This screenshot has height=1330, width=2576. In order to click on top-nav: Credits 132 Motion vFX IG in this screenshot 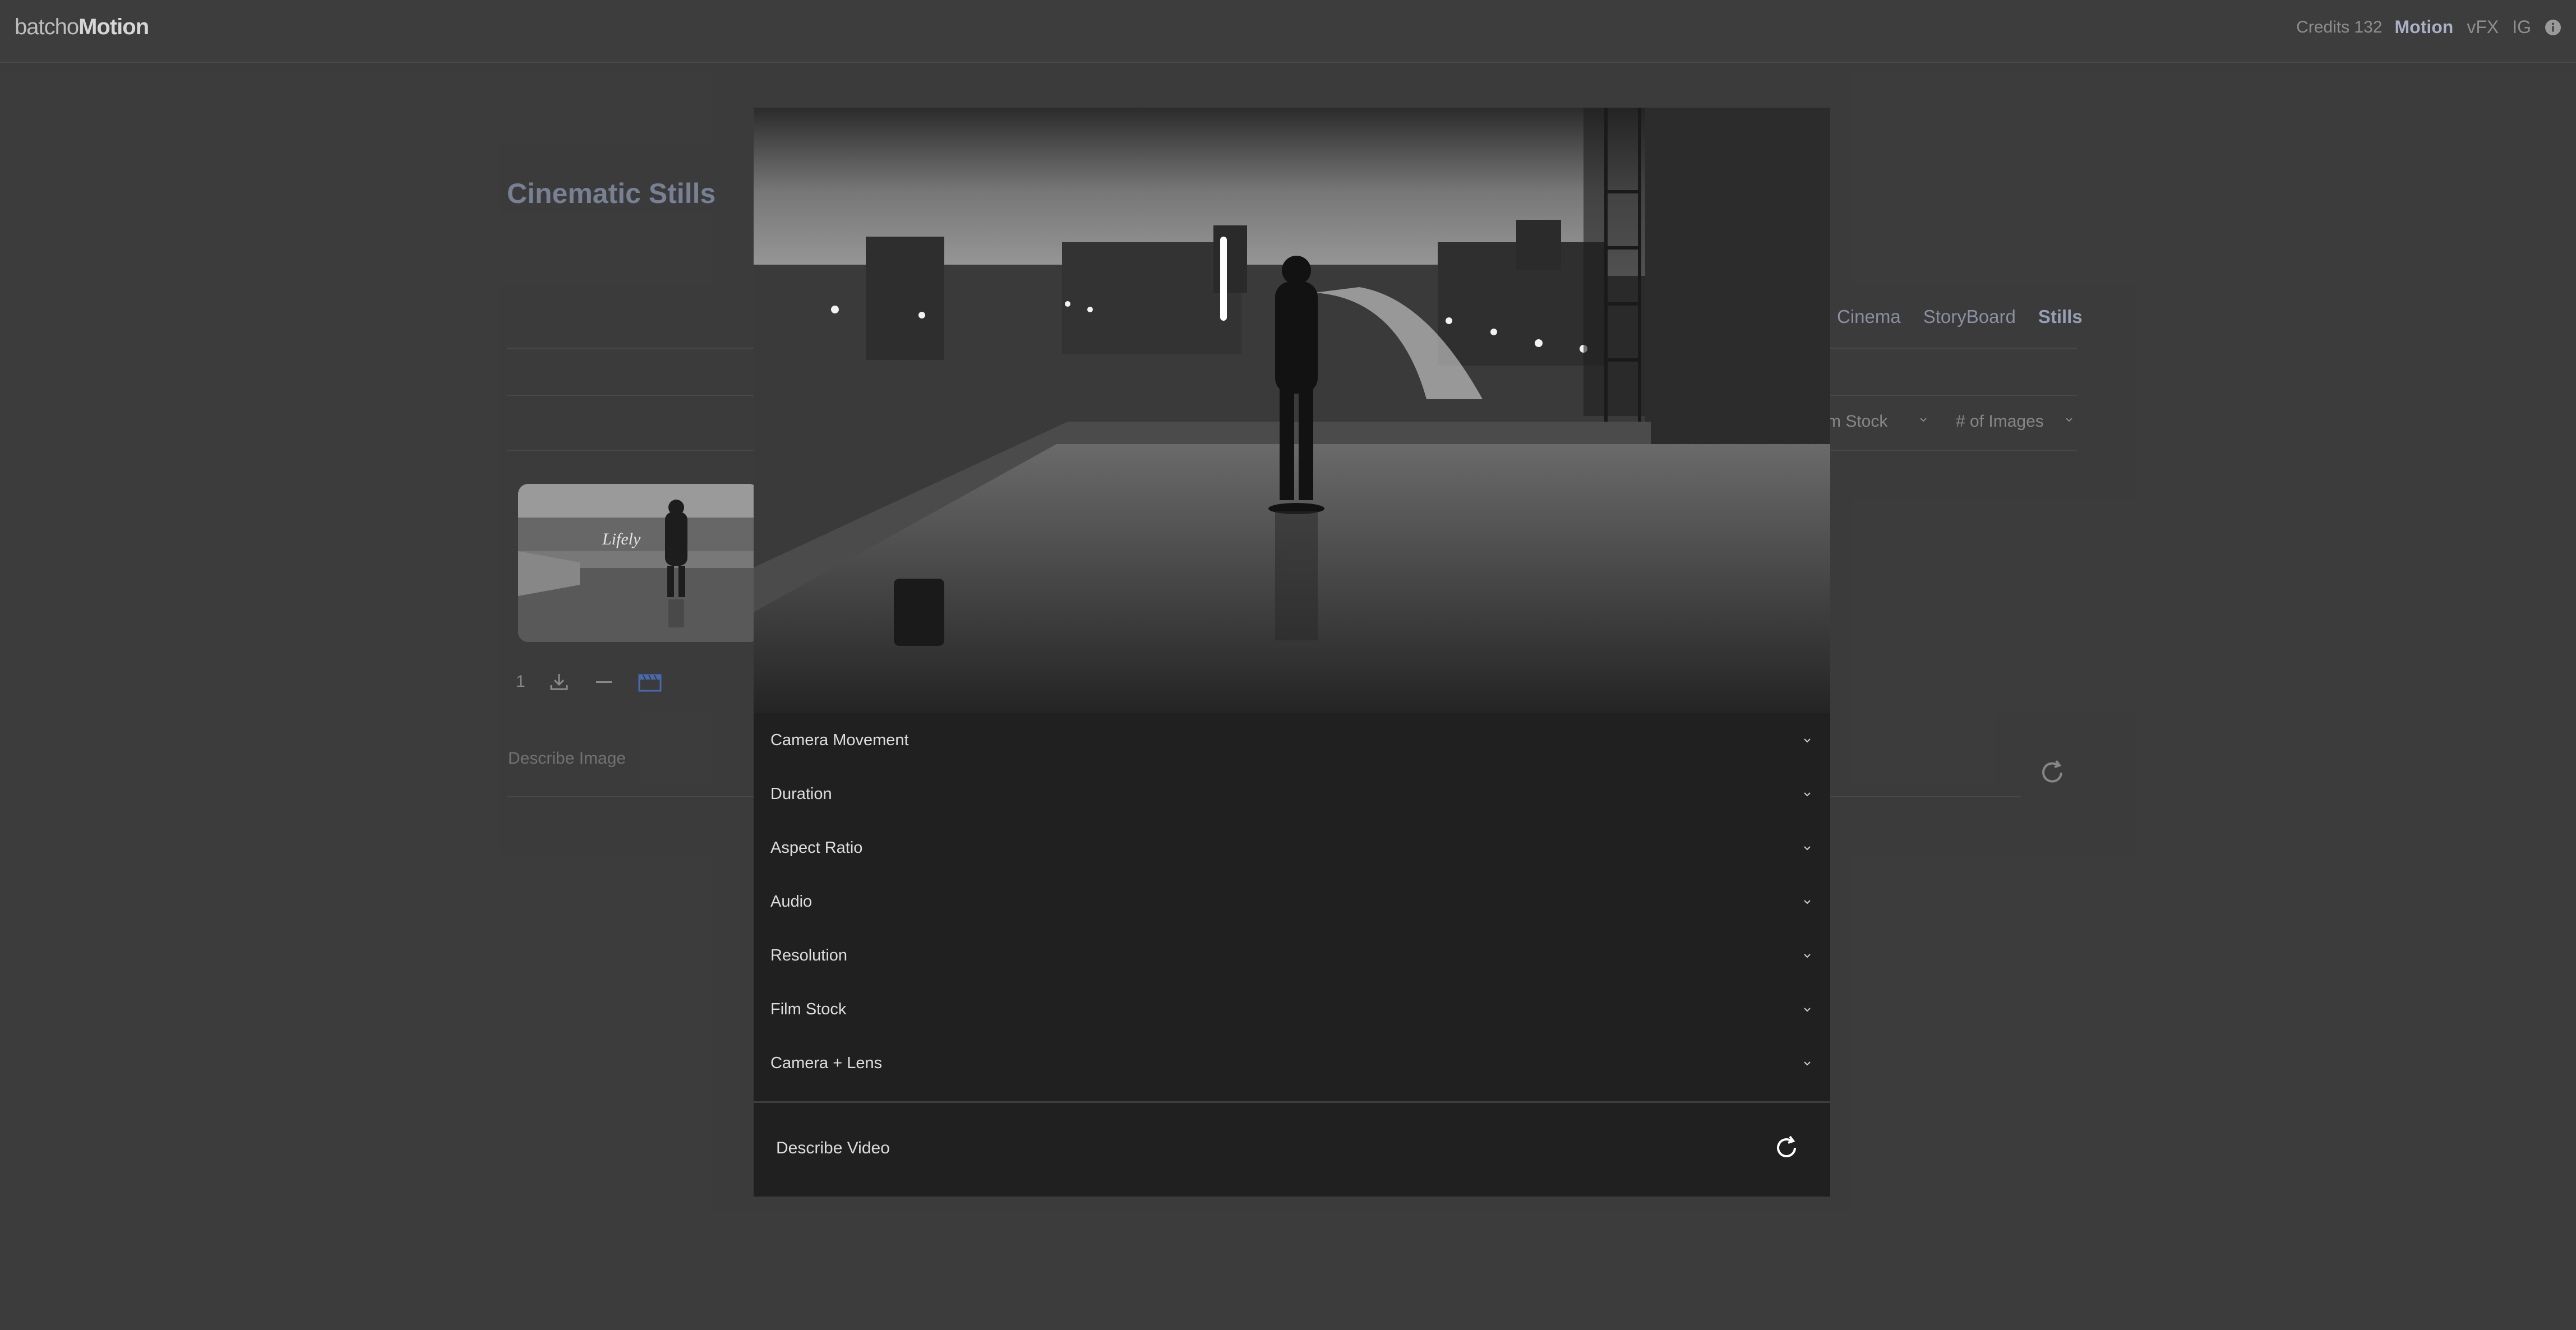, I will do `click(2428, 28)`.